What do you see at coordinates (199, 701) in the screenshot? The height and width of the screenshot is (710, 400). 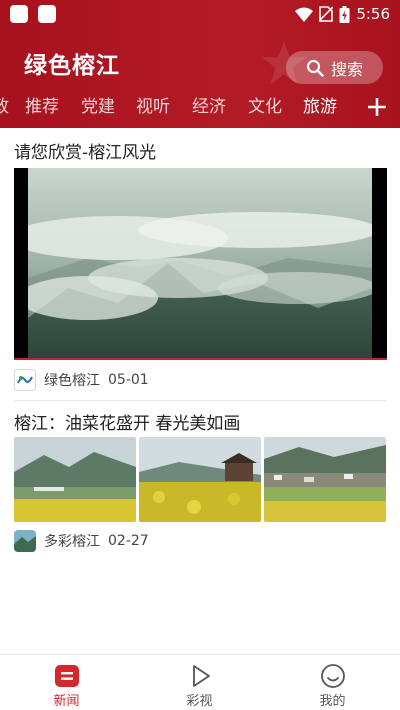 I see `nav-label: 彩视` at bounding box center [199, 701].